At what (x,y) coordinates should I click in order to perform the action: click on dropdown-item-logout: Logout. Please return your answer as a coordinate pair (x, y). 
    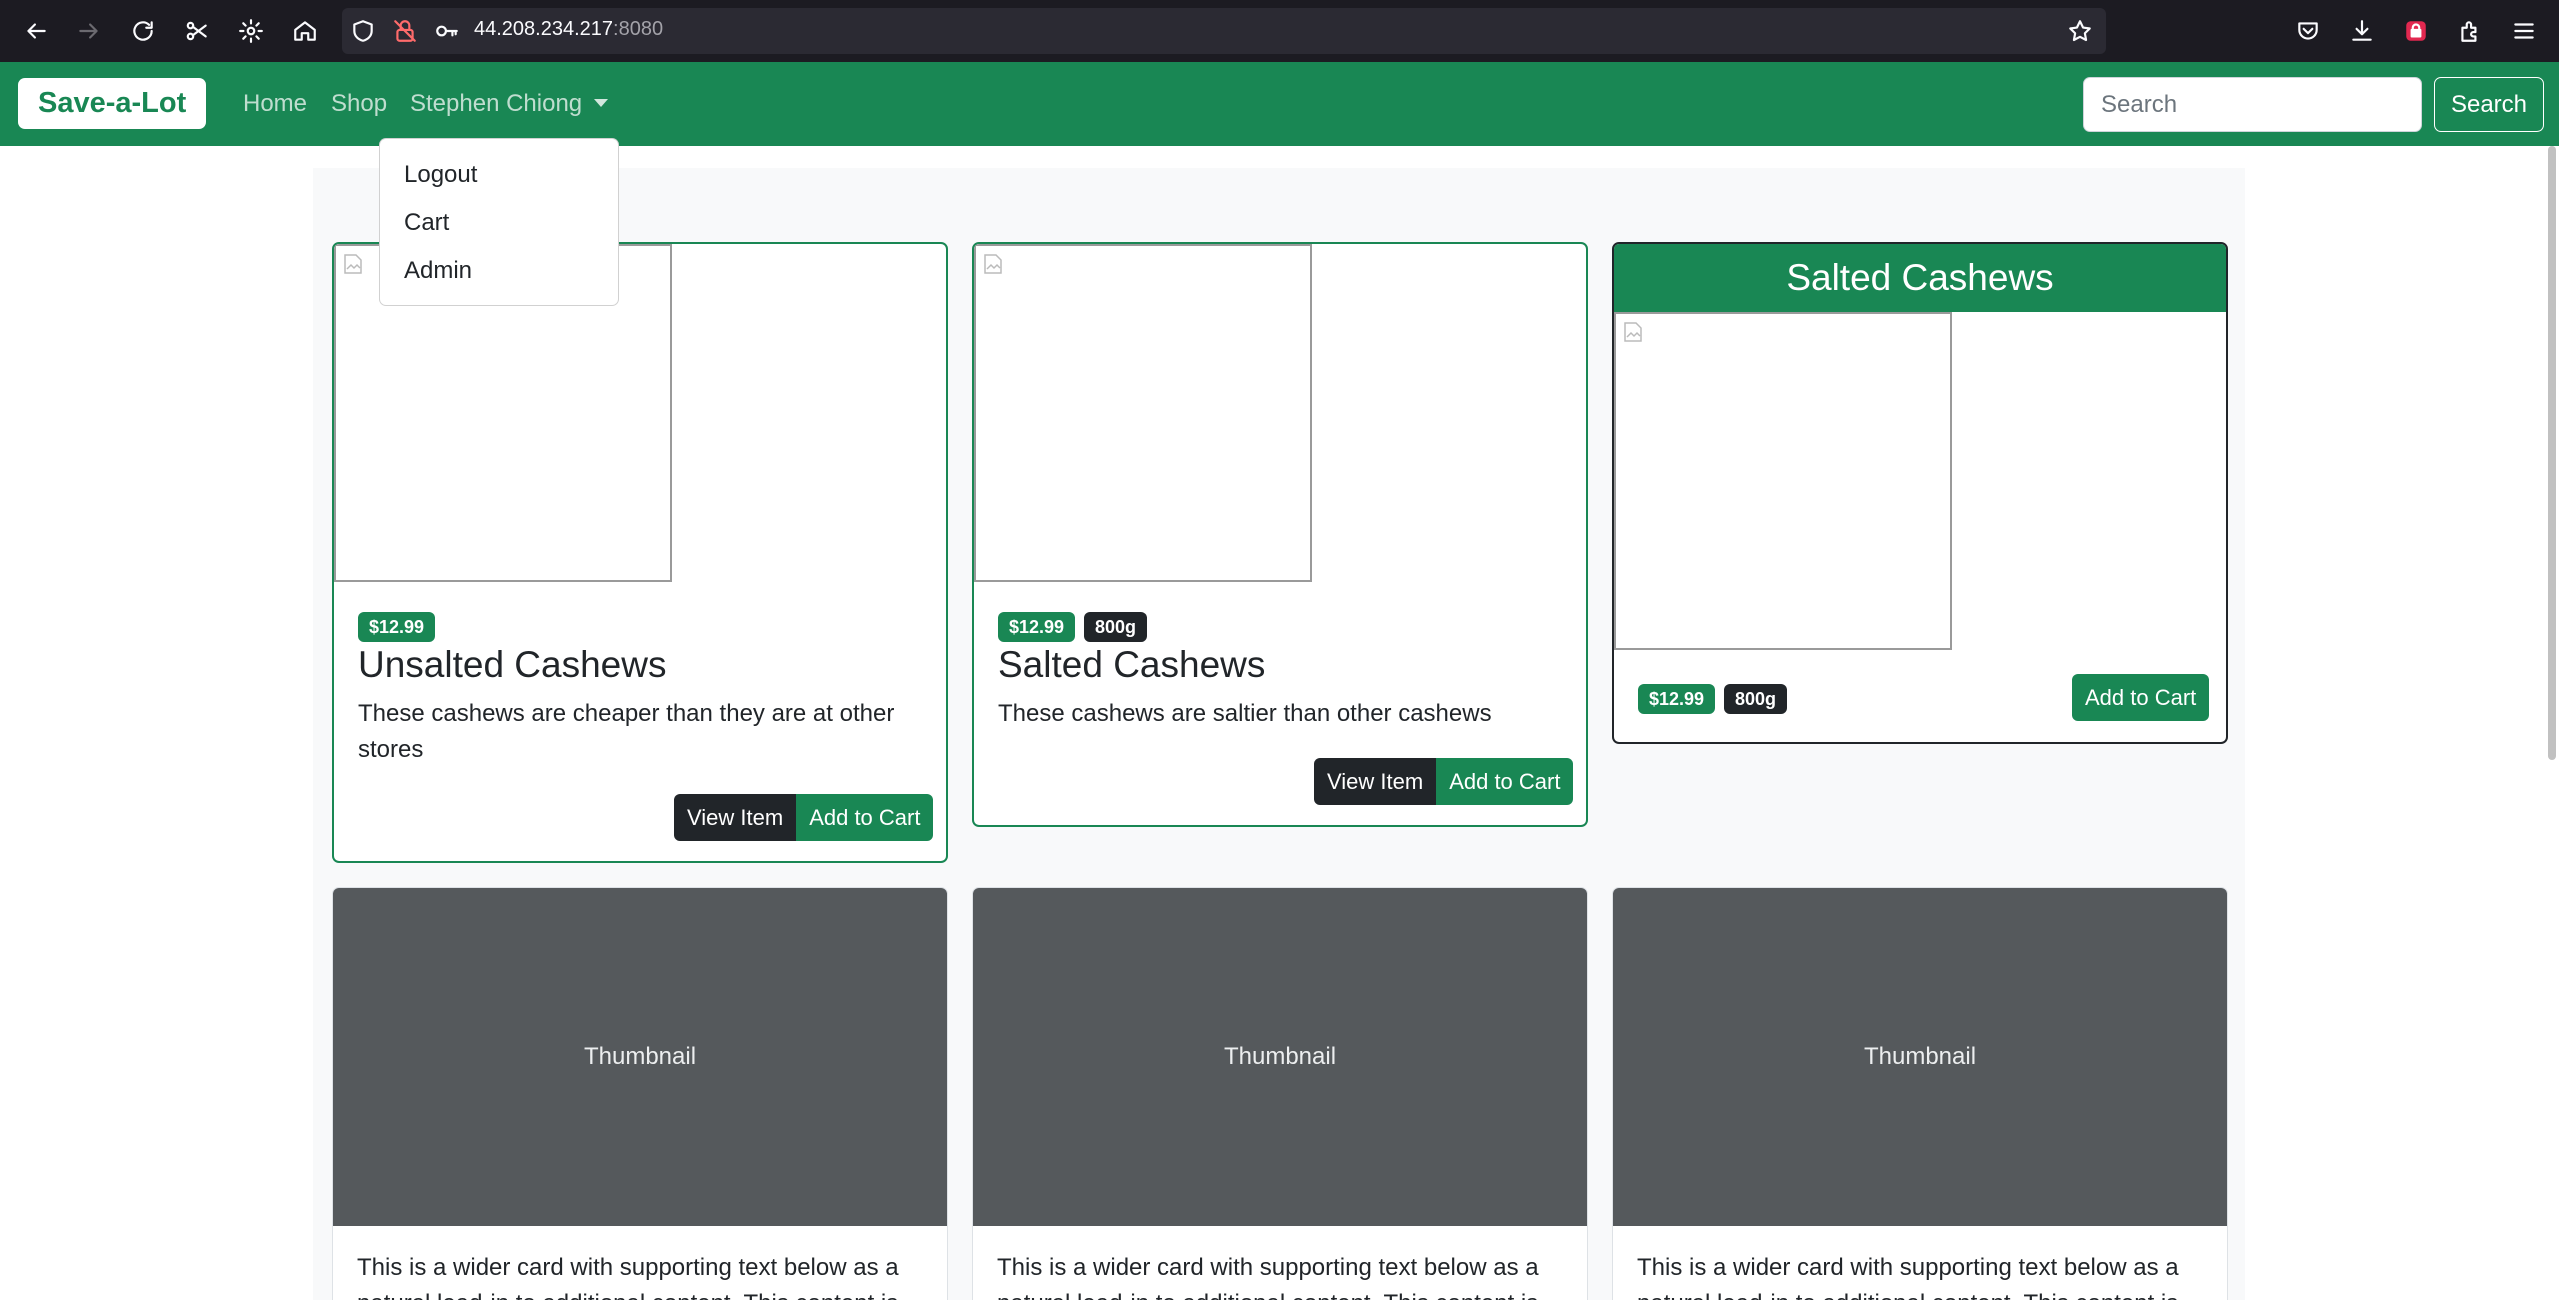
    Looking at the image, I should click on (440, 175).